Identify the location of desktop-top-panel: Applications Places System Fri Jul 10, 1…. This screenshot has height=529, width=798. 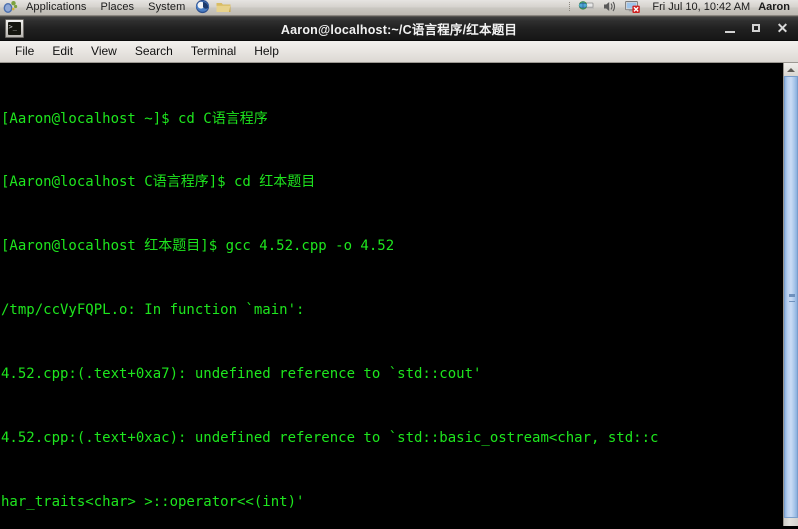
(399, 8).